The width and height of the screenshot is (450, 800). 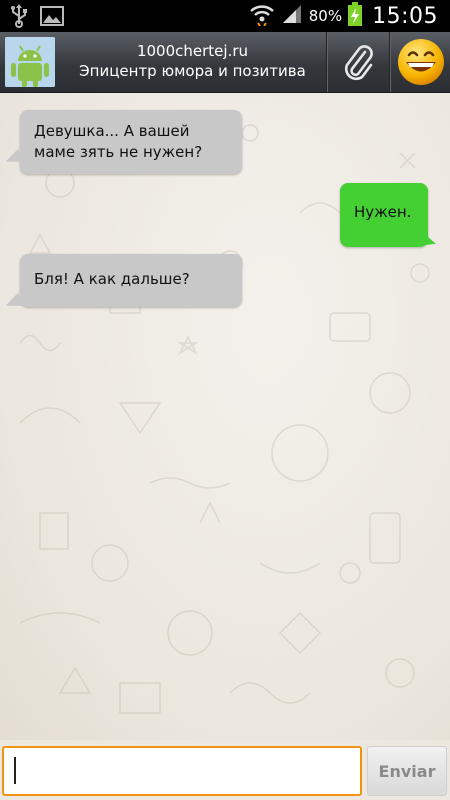 What do you see at coordinates (292, 16) in the screenshot?
I see `signal-icon` at bounding box center [292, 16].